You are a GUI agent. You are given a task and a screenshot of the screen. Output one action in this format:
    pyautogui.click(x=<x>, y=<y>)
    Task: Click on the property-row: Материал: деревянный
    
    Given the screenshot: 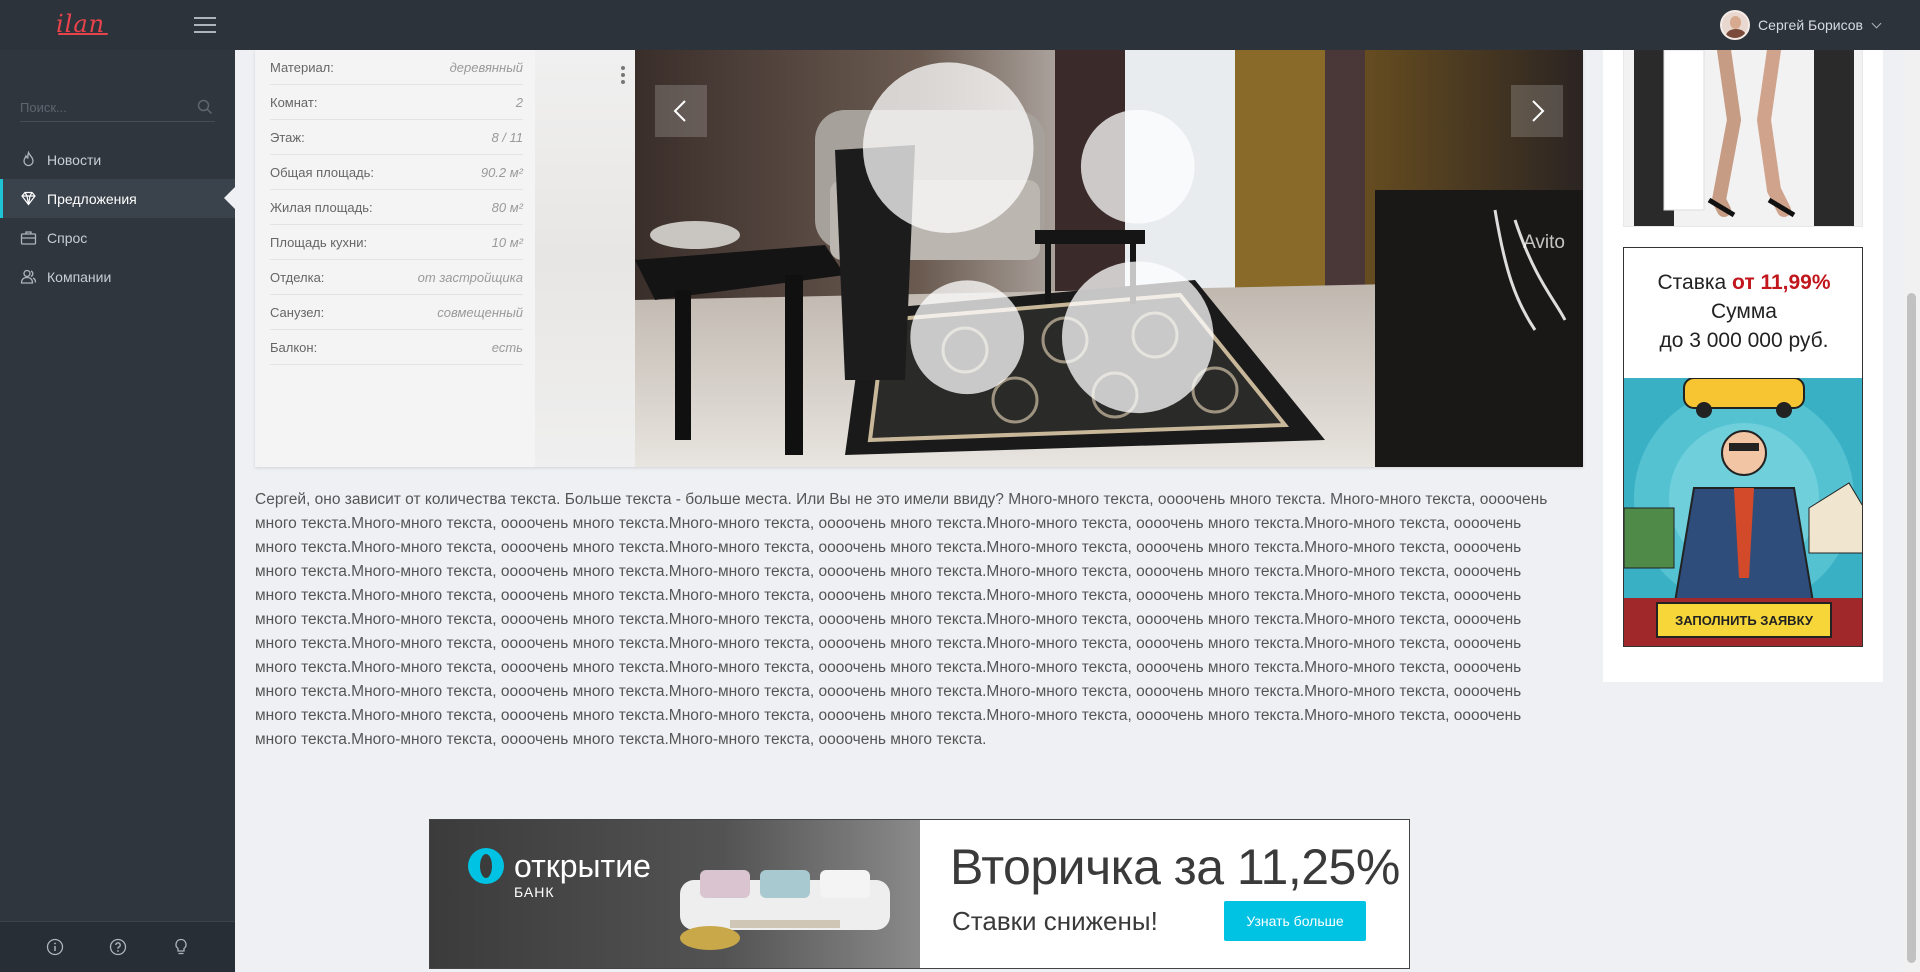 What is the action you would take?
    pyautogui.click(x=396, y=67)
    